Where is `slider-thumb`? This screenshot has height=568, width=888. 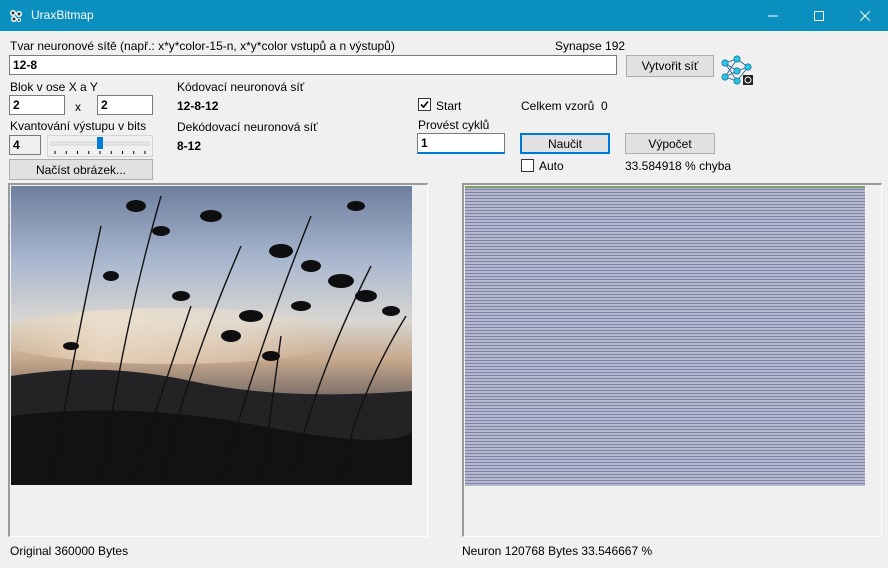 slider-thumb is located at coordinates (100, 143).